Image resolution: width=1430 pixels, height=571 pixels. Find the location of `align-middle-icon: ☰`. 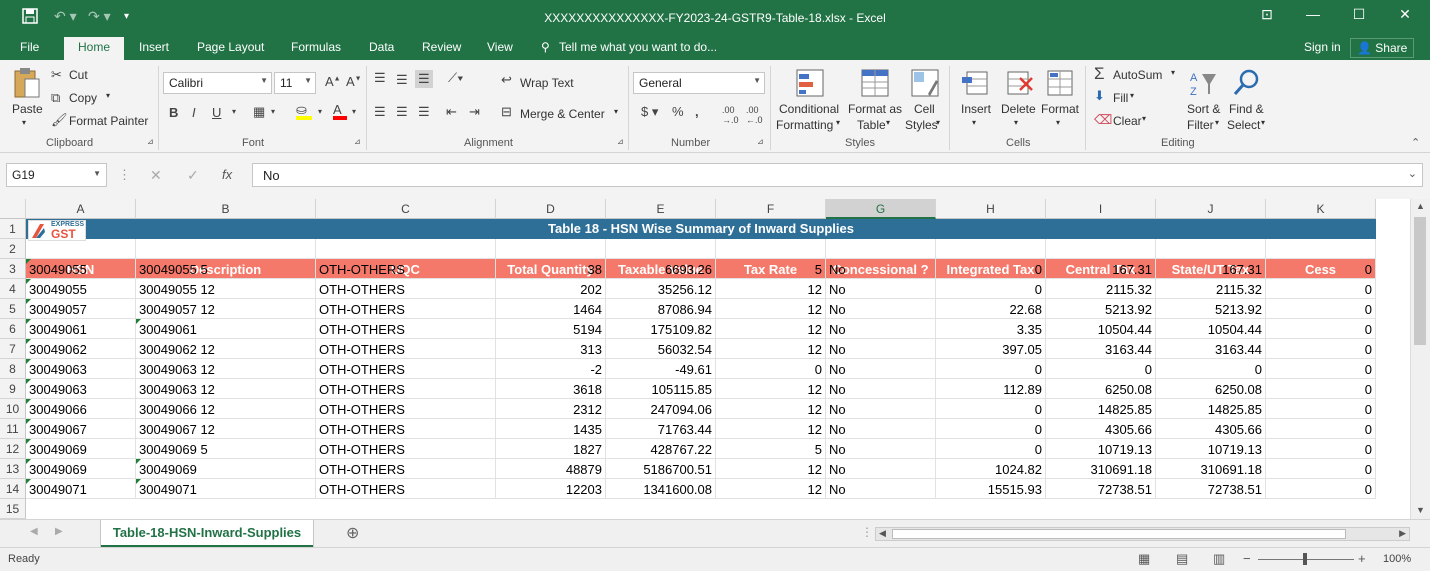

align-middle-icon: ☰ is located at coordinates (402, 80).